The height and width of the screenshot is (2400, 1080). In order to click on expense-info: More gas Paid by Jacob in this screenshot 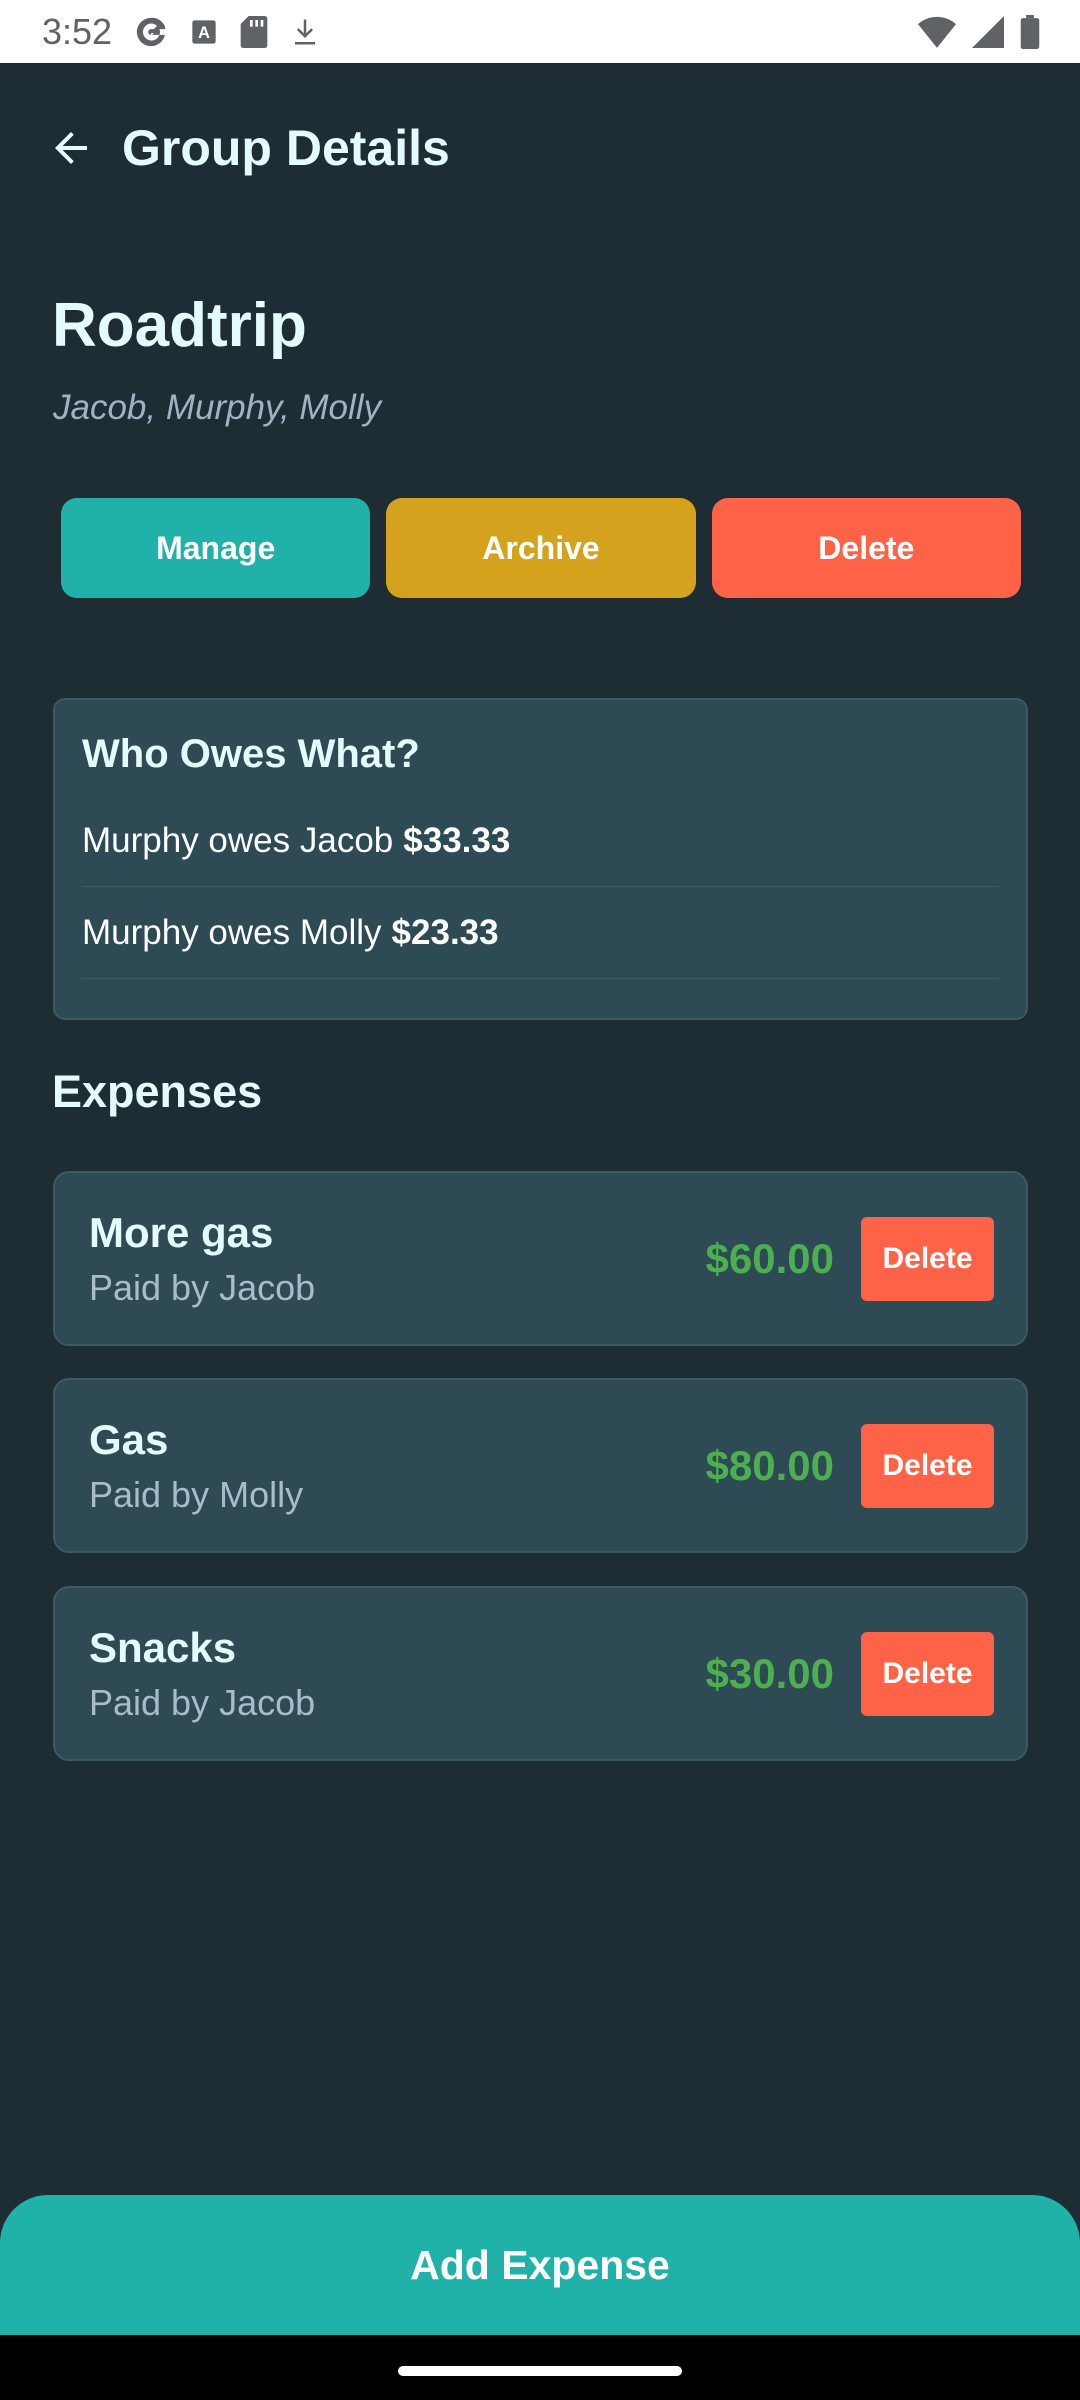, I will do `click(397, 1259)`.